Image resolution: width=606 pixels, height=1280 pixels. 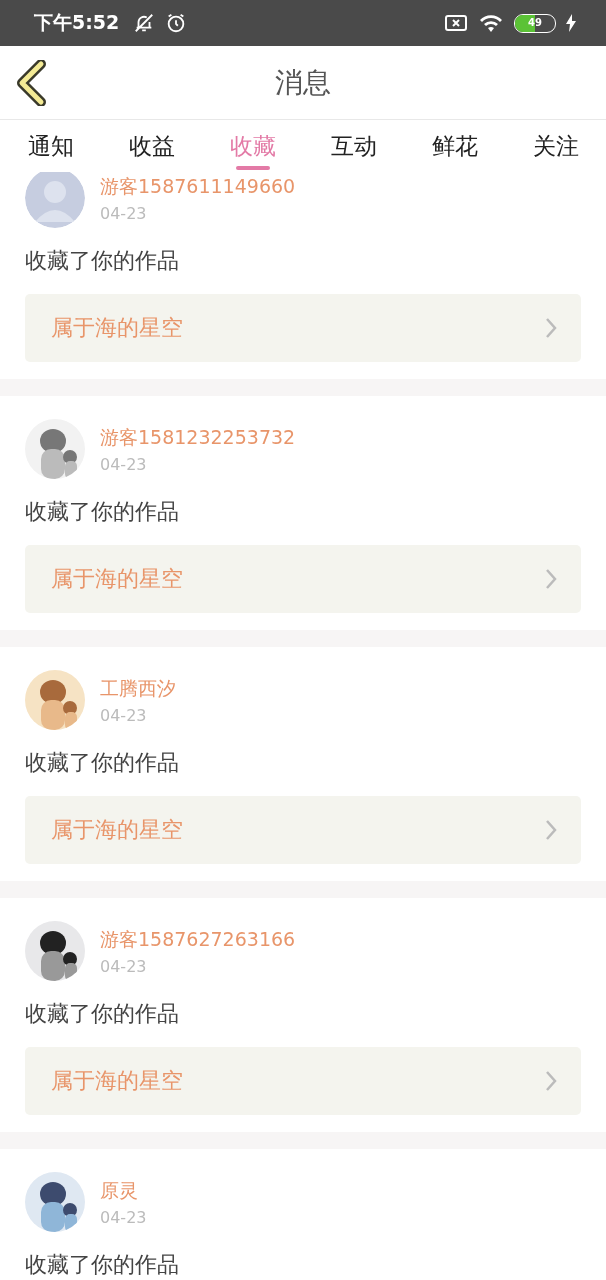 What do you see at coordinates (144, 23) in the screenshot?
I see `bell-off-icon` at bounding box center [144, 23].